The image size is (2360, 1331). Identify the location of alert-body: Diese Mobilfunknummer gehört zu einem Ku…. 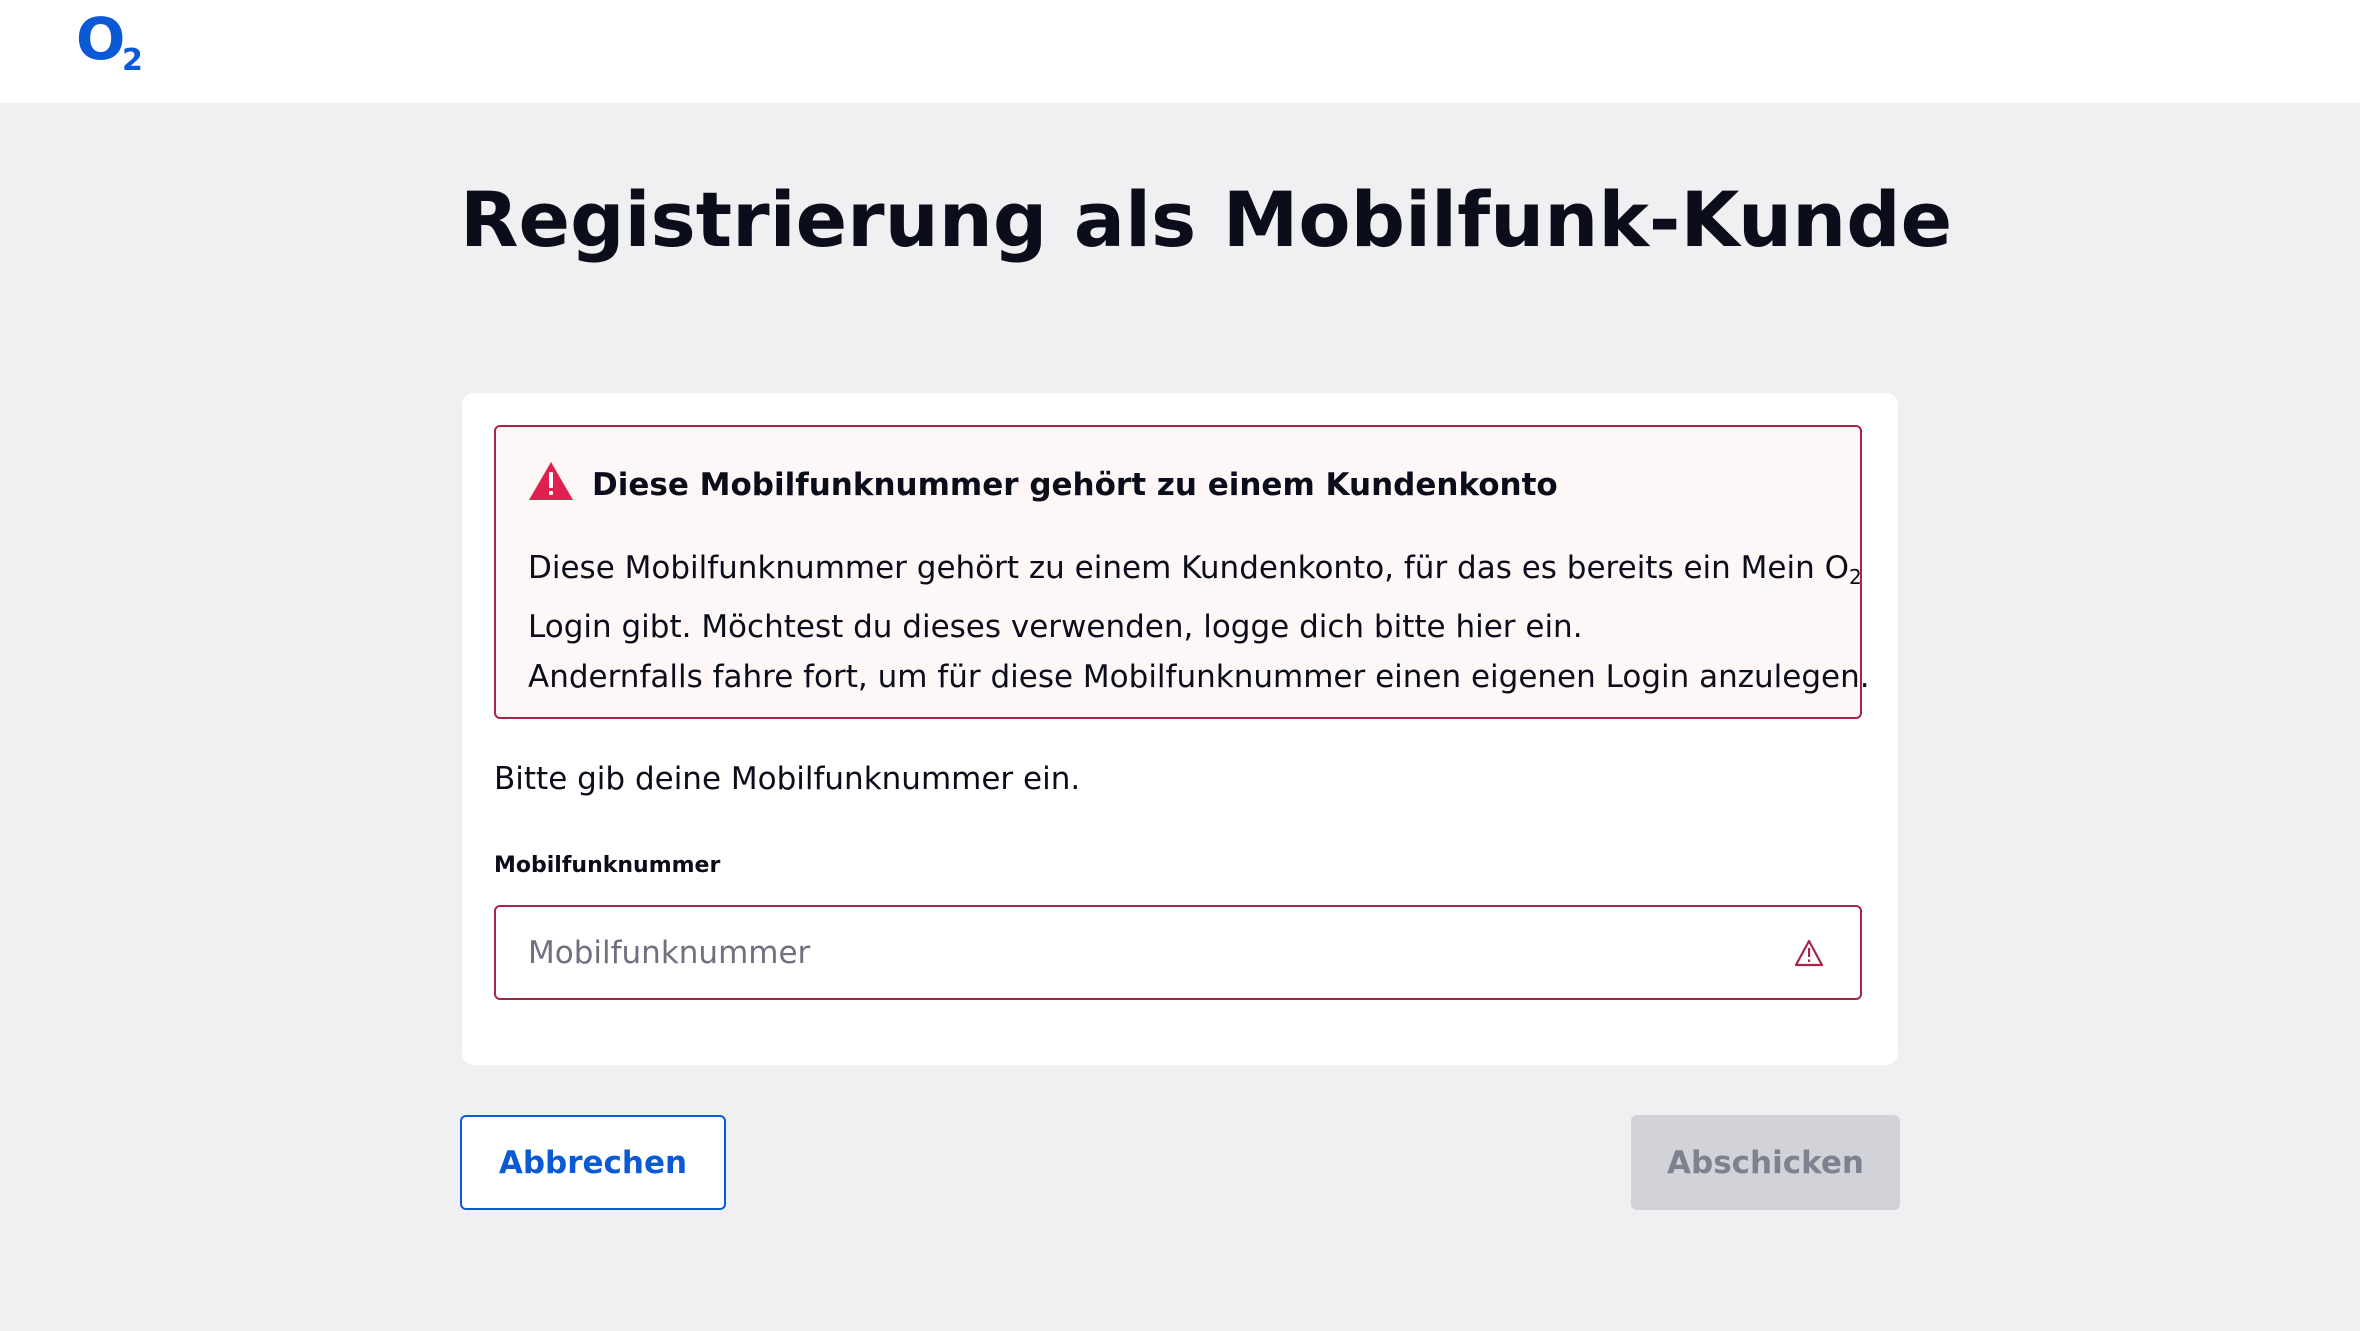
(1199, 622).